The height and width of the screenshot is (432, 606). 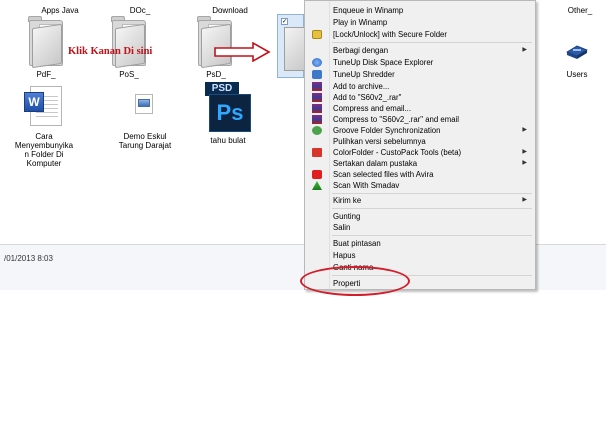 I want to click on menu-item-gunting: Gunting, so click(x=420, y=216).